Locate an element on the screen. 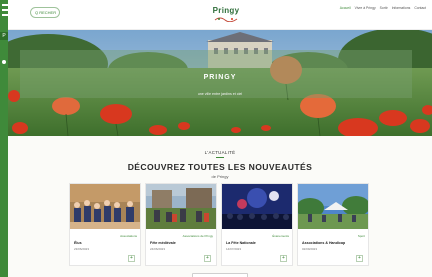 The width and height of the screenshot is (432, 277). news-card-category: Associations is located at coordinates (128, 236).